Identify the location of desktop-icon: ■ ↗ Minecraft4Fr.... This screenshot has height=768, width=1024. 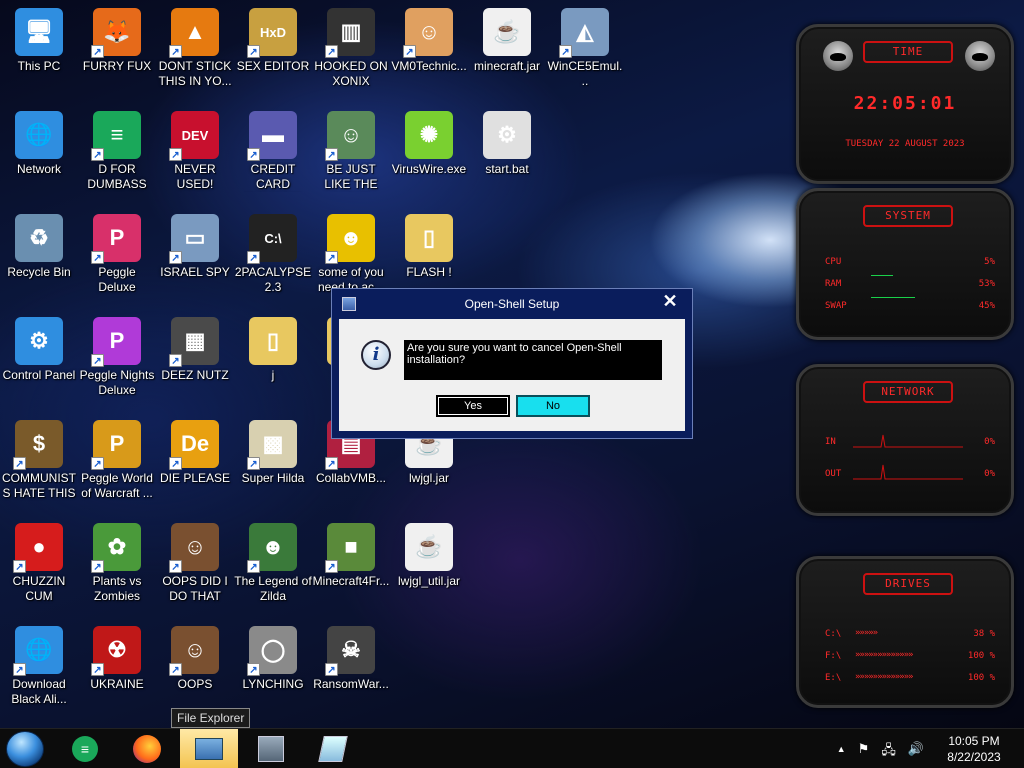
(351, 565).